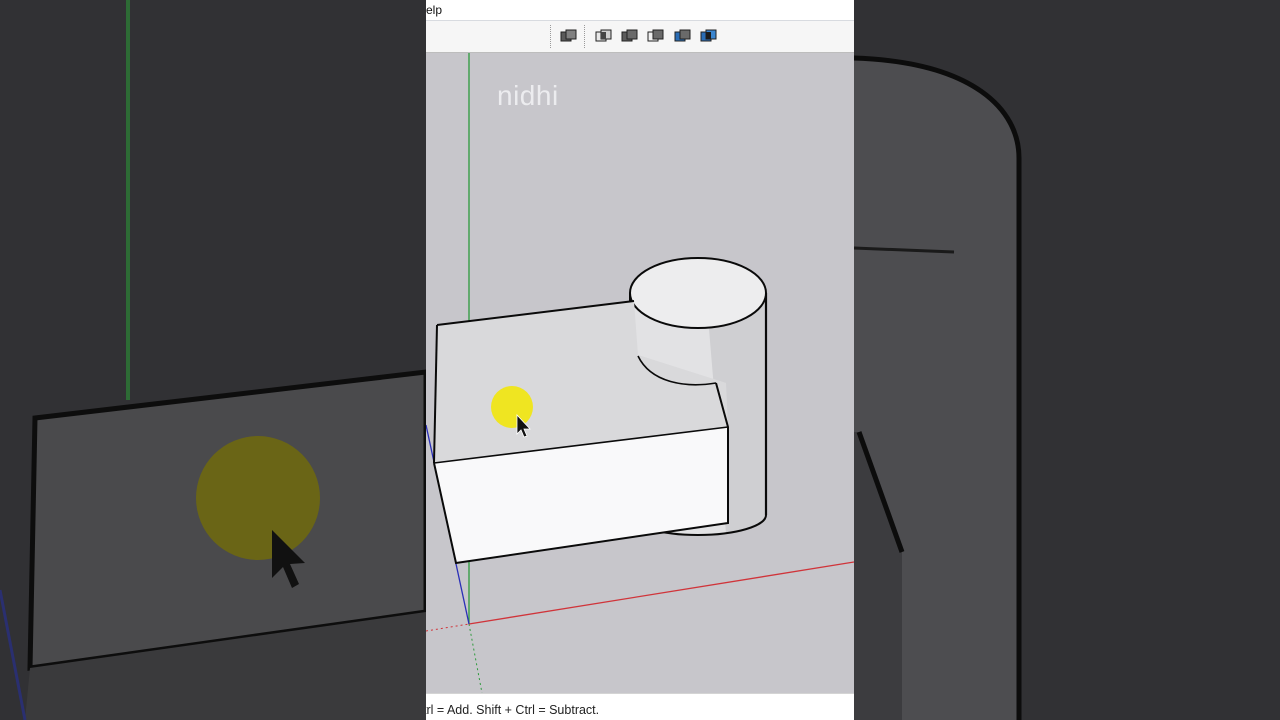  What do you see at coordinates (513, 710) in the screenshot?
I see `status-hint: trl = Add. Shift + Ctrl = Subtract.` at bounding box center [513, 710].